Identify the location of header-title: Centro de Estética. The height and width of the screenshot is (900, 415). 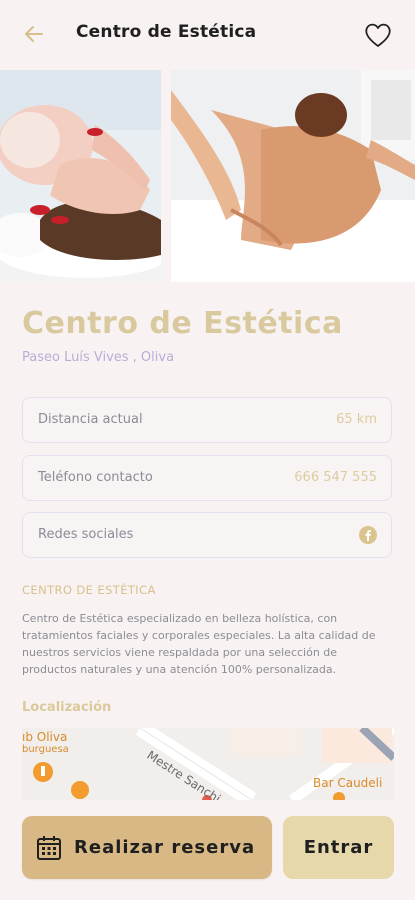
(166, 32).